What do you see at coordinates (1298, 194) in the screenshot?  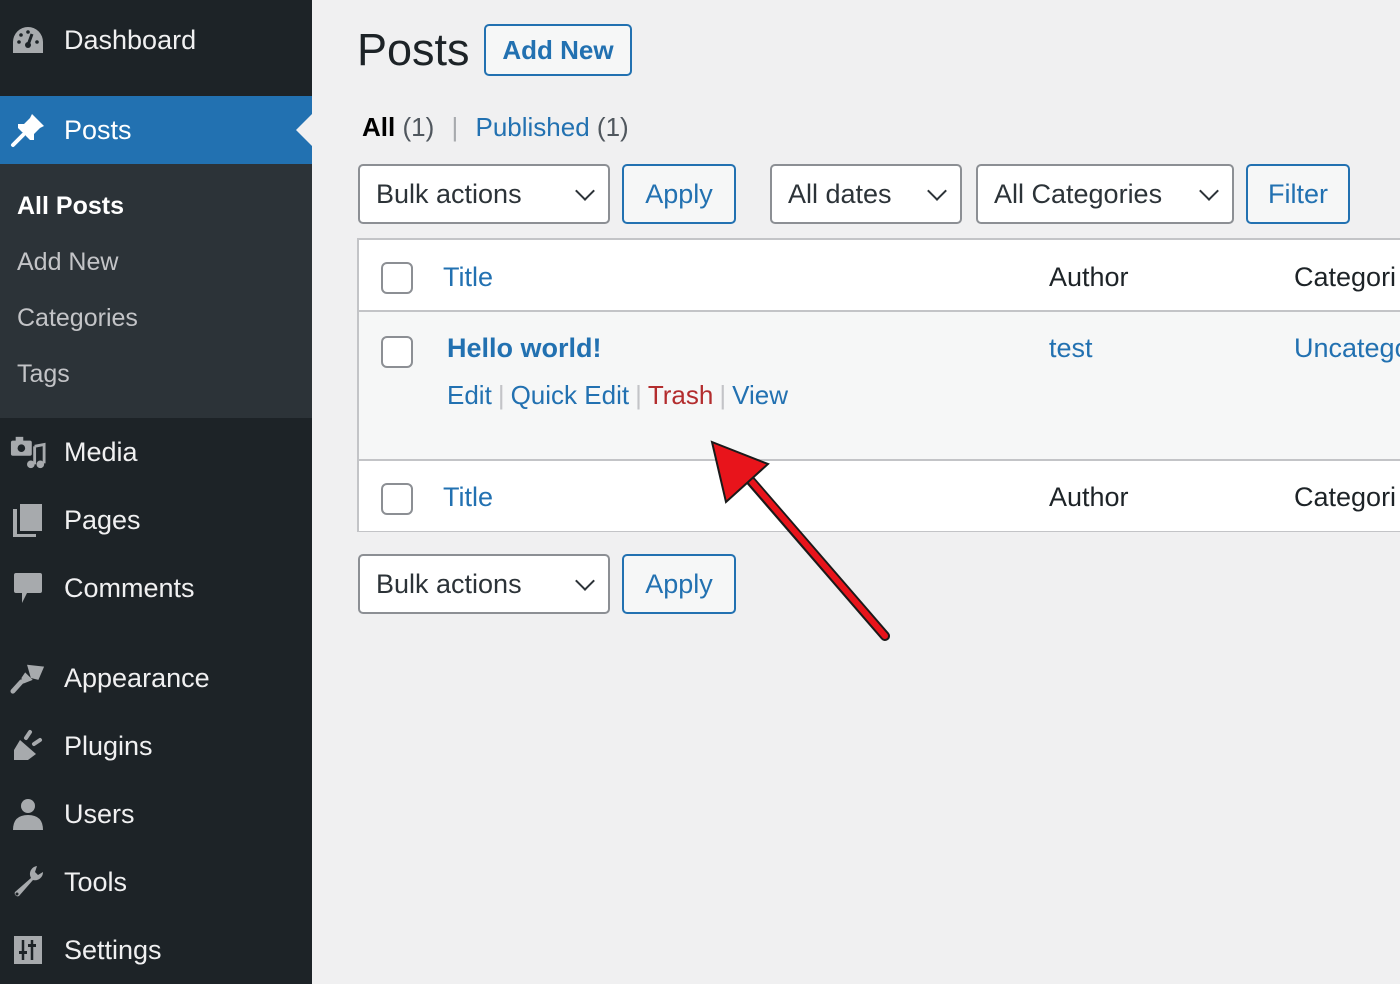 I see `filter-button: Filter` at bounding box center [1298, 194].